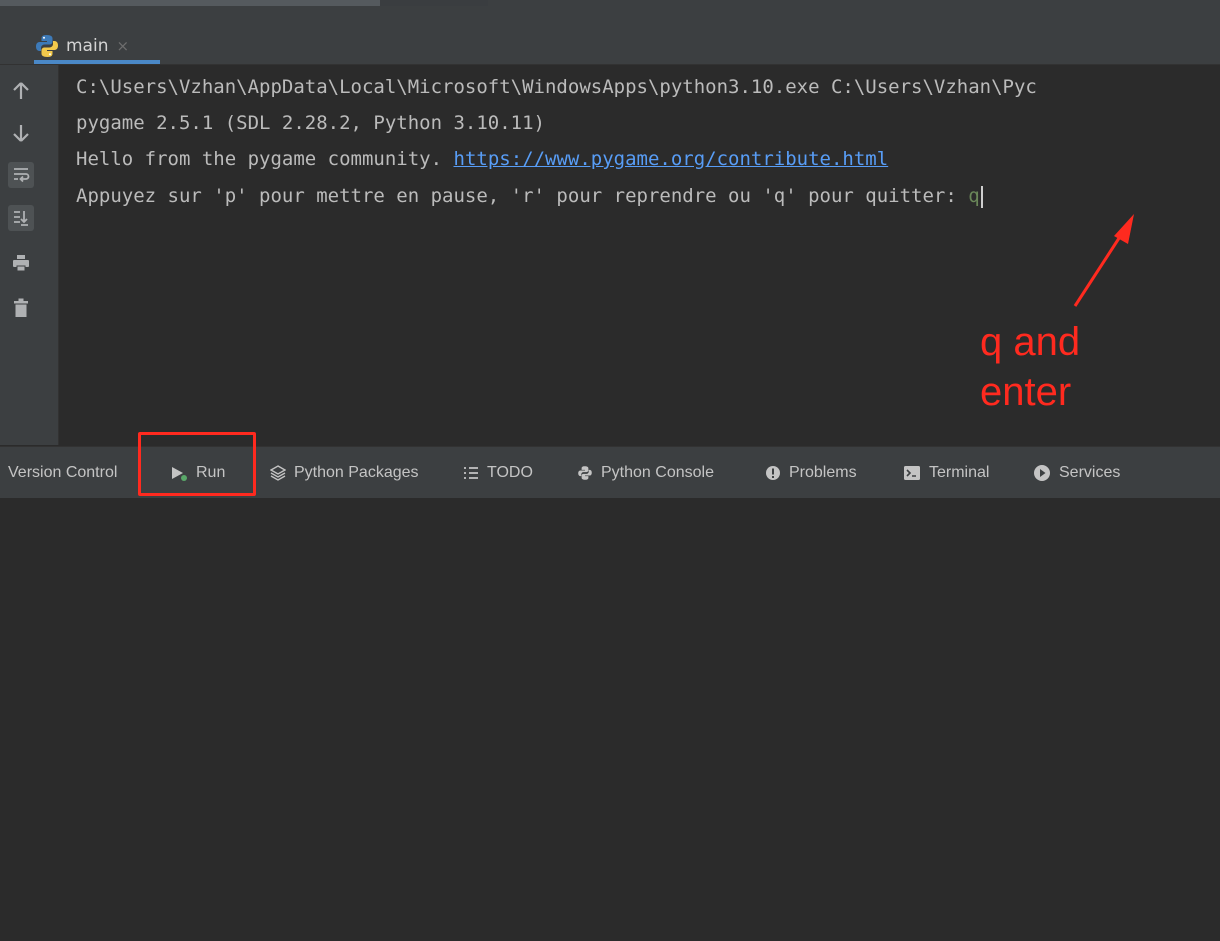  What do you see at coordinates (1030, 367) in the screenshot?
I see `annotation-text: q and enter` at bounding box center [1030, 367].